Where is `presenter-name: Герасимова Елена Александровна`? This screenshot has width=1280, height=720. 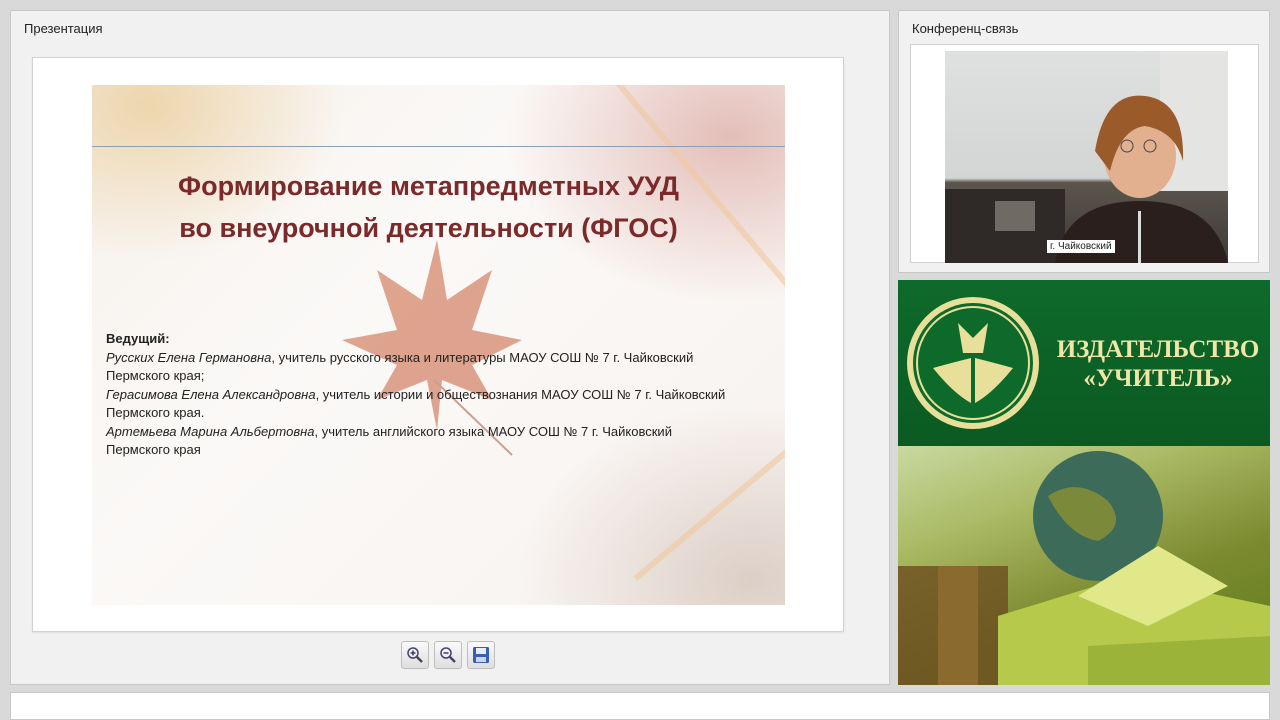 presenter-name: Герасимова Елена Александровна is located at coordinates (211, 394).